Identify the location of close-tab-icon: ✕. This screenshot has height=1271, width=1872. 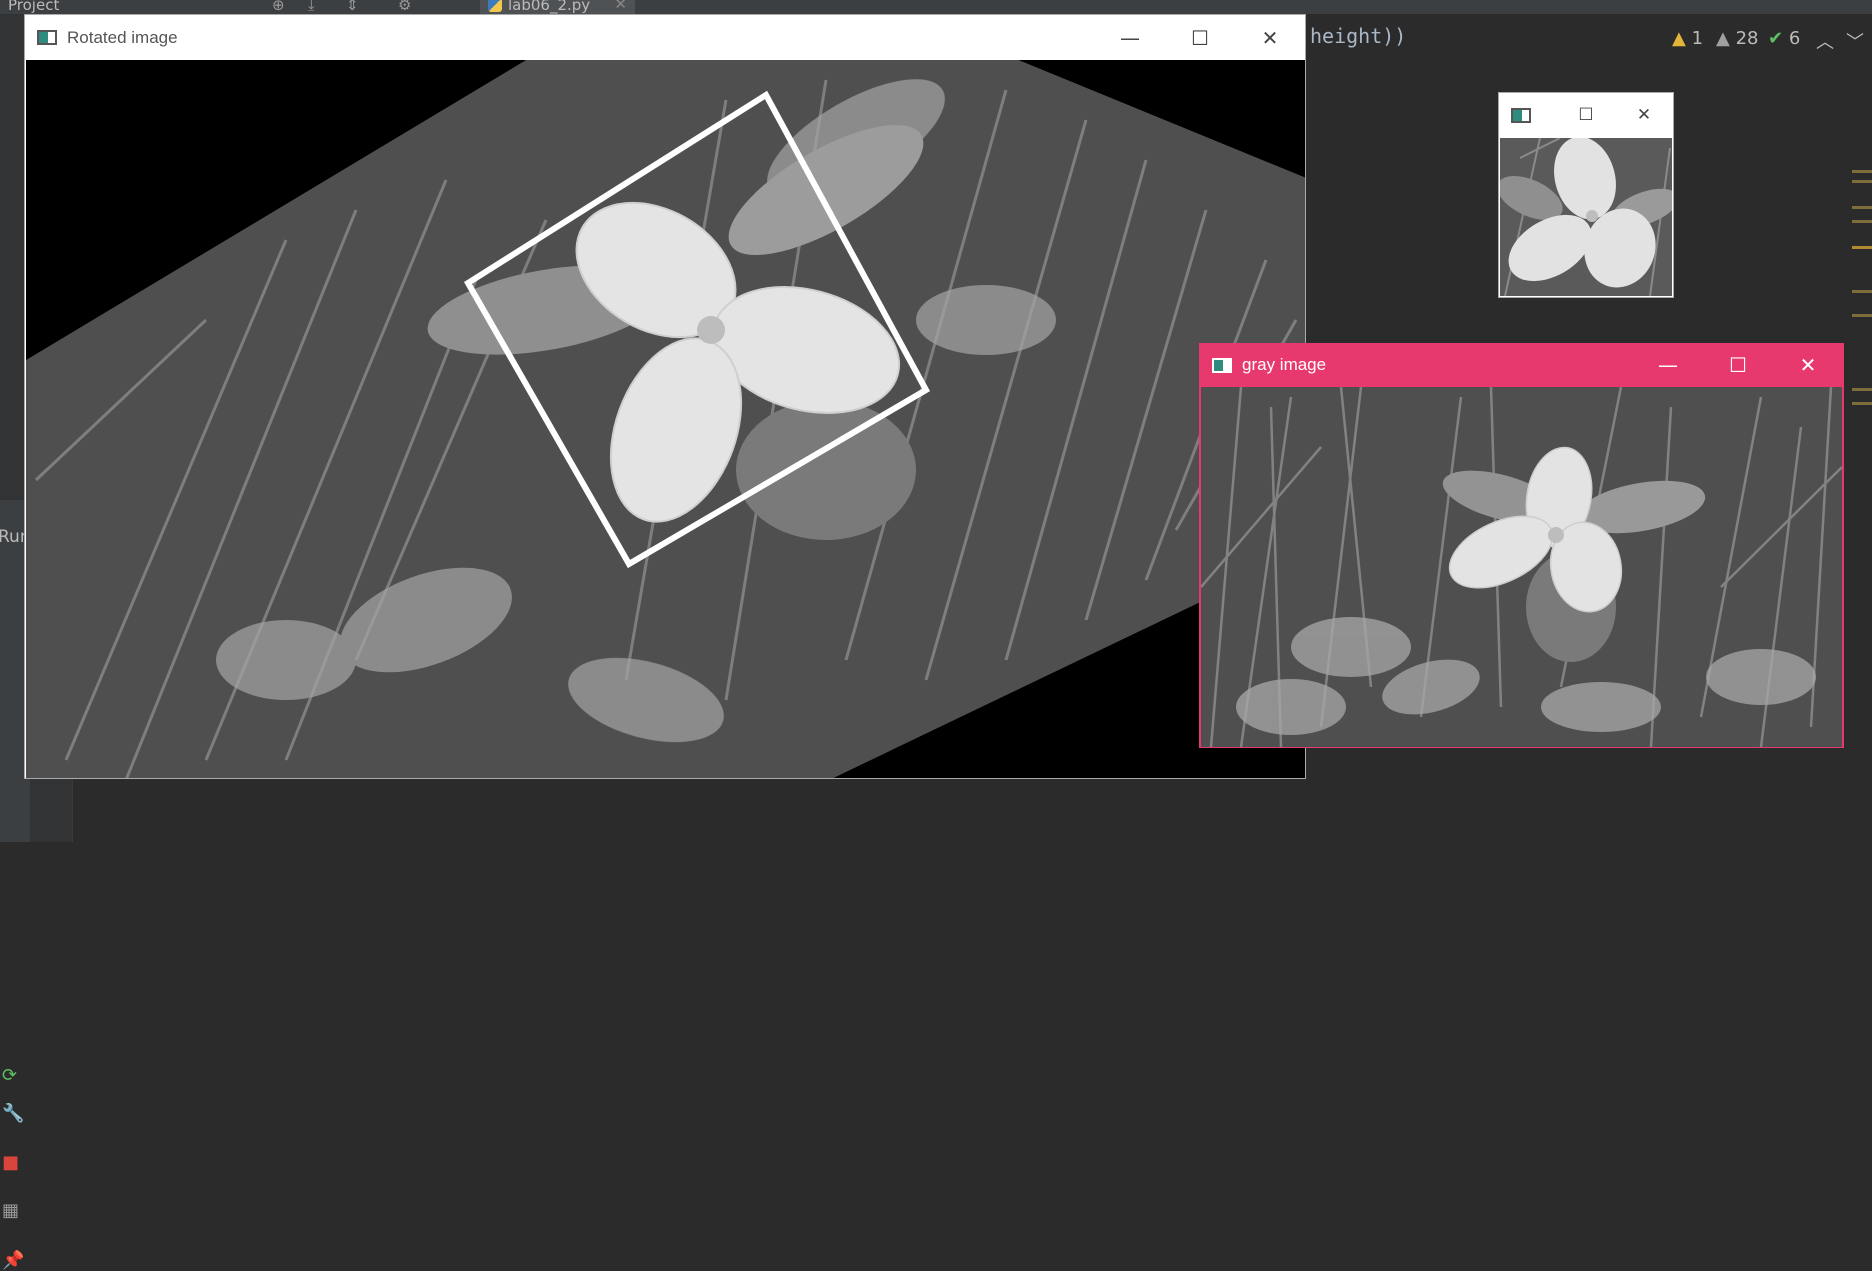
(620, 6).